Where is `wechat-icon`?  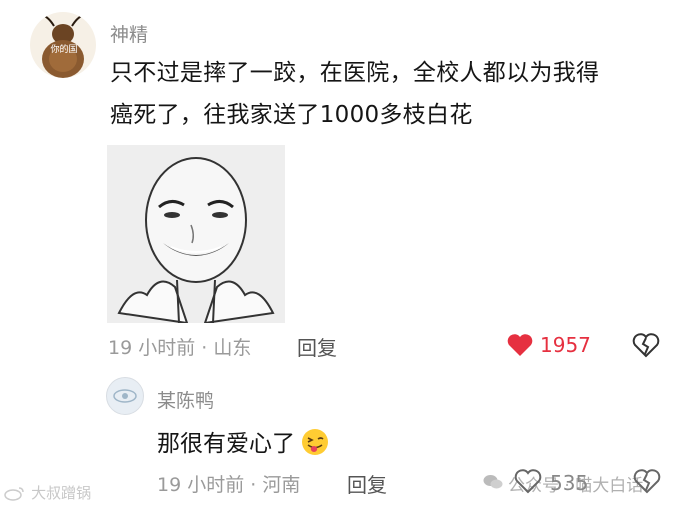
wechat-icon is located at coordinates (493, 482).